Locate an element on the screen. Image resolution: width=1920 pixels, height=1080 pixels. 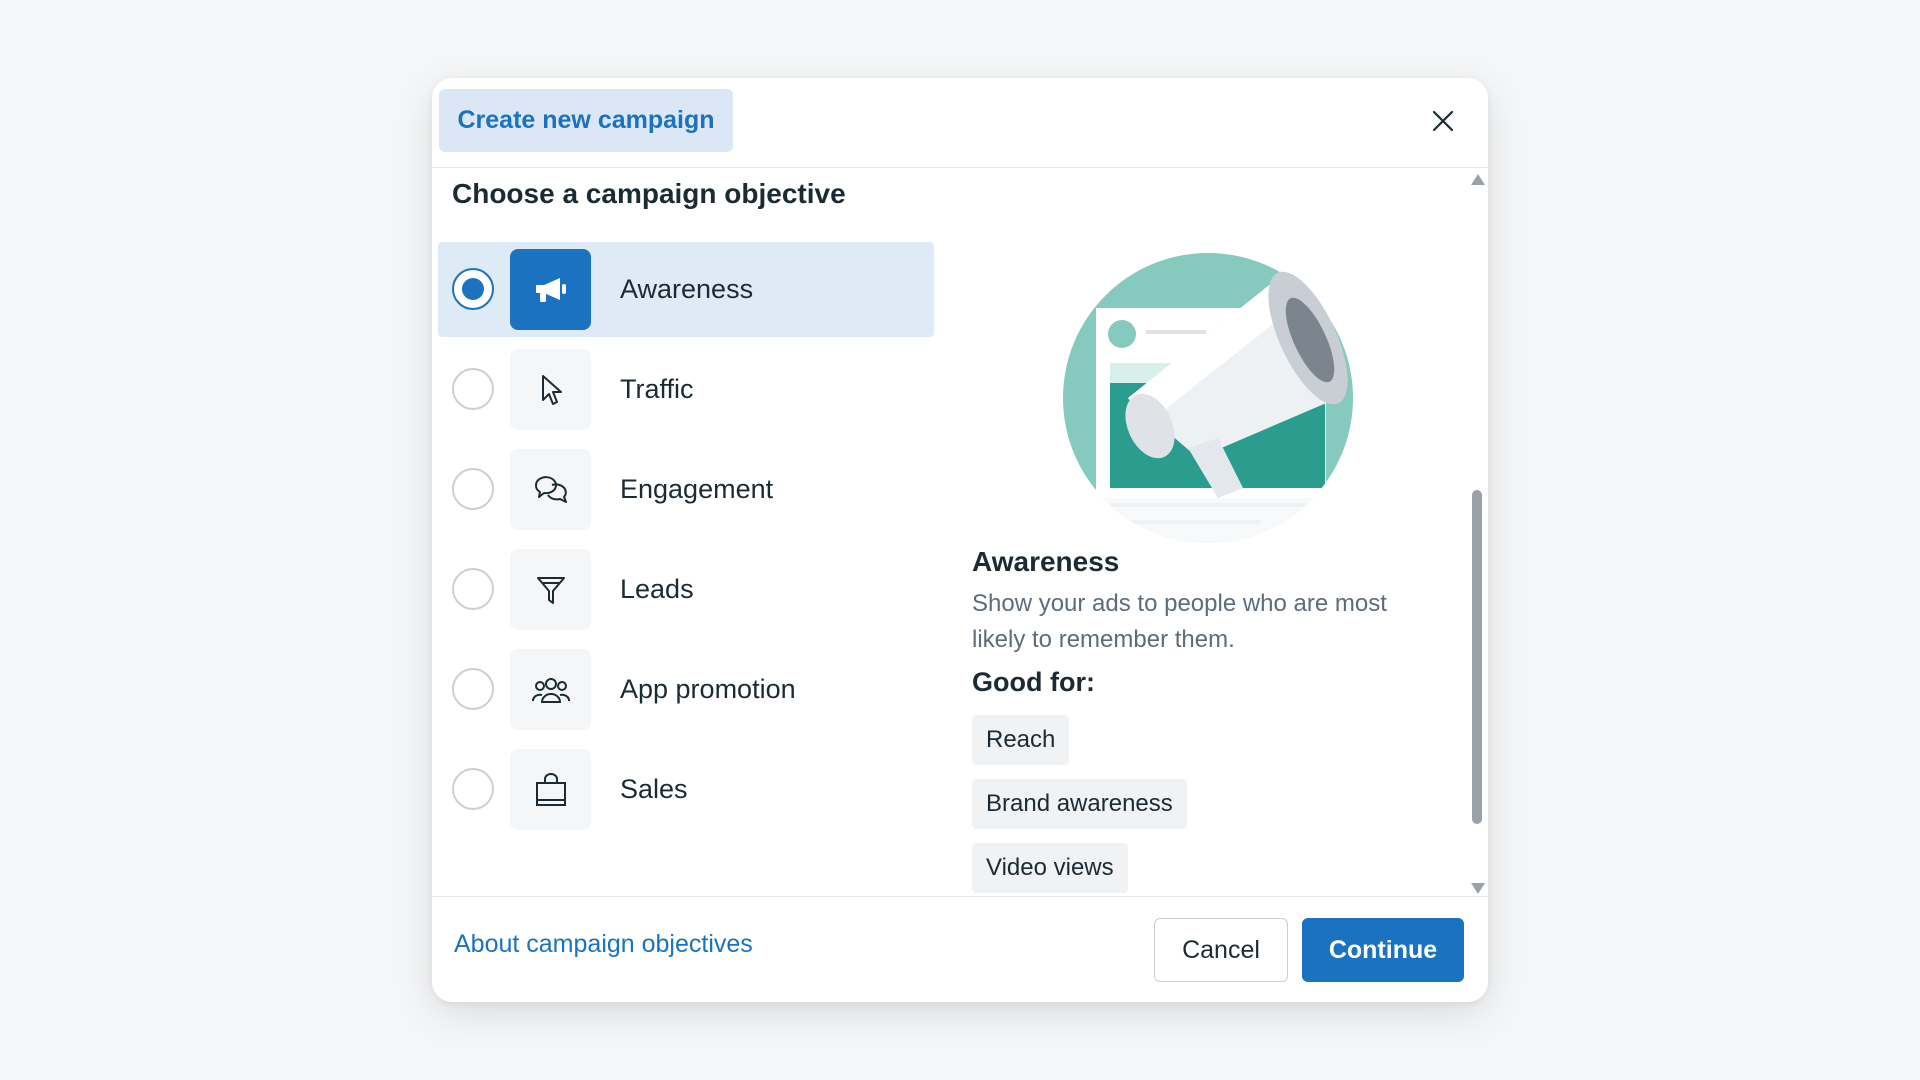
objective-option-leads: Leads is located at coordinates (686, 589).